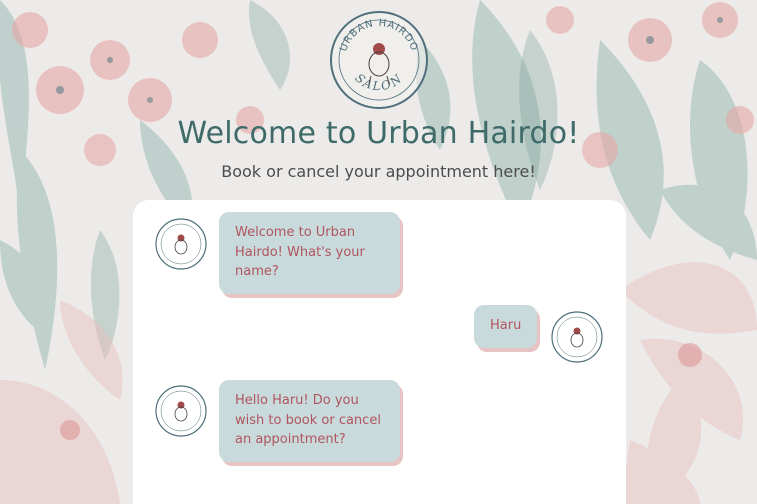 The width and height of the screenshot is (757, 504). I want to click on user-avatar, so click(577, 337).